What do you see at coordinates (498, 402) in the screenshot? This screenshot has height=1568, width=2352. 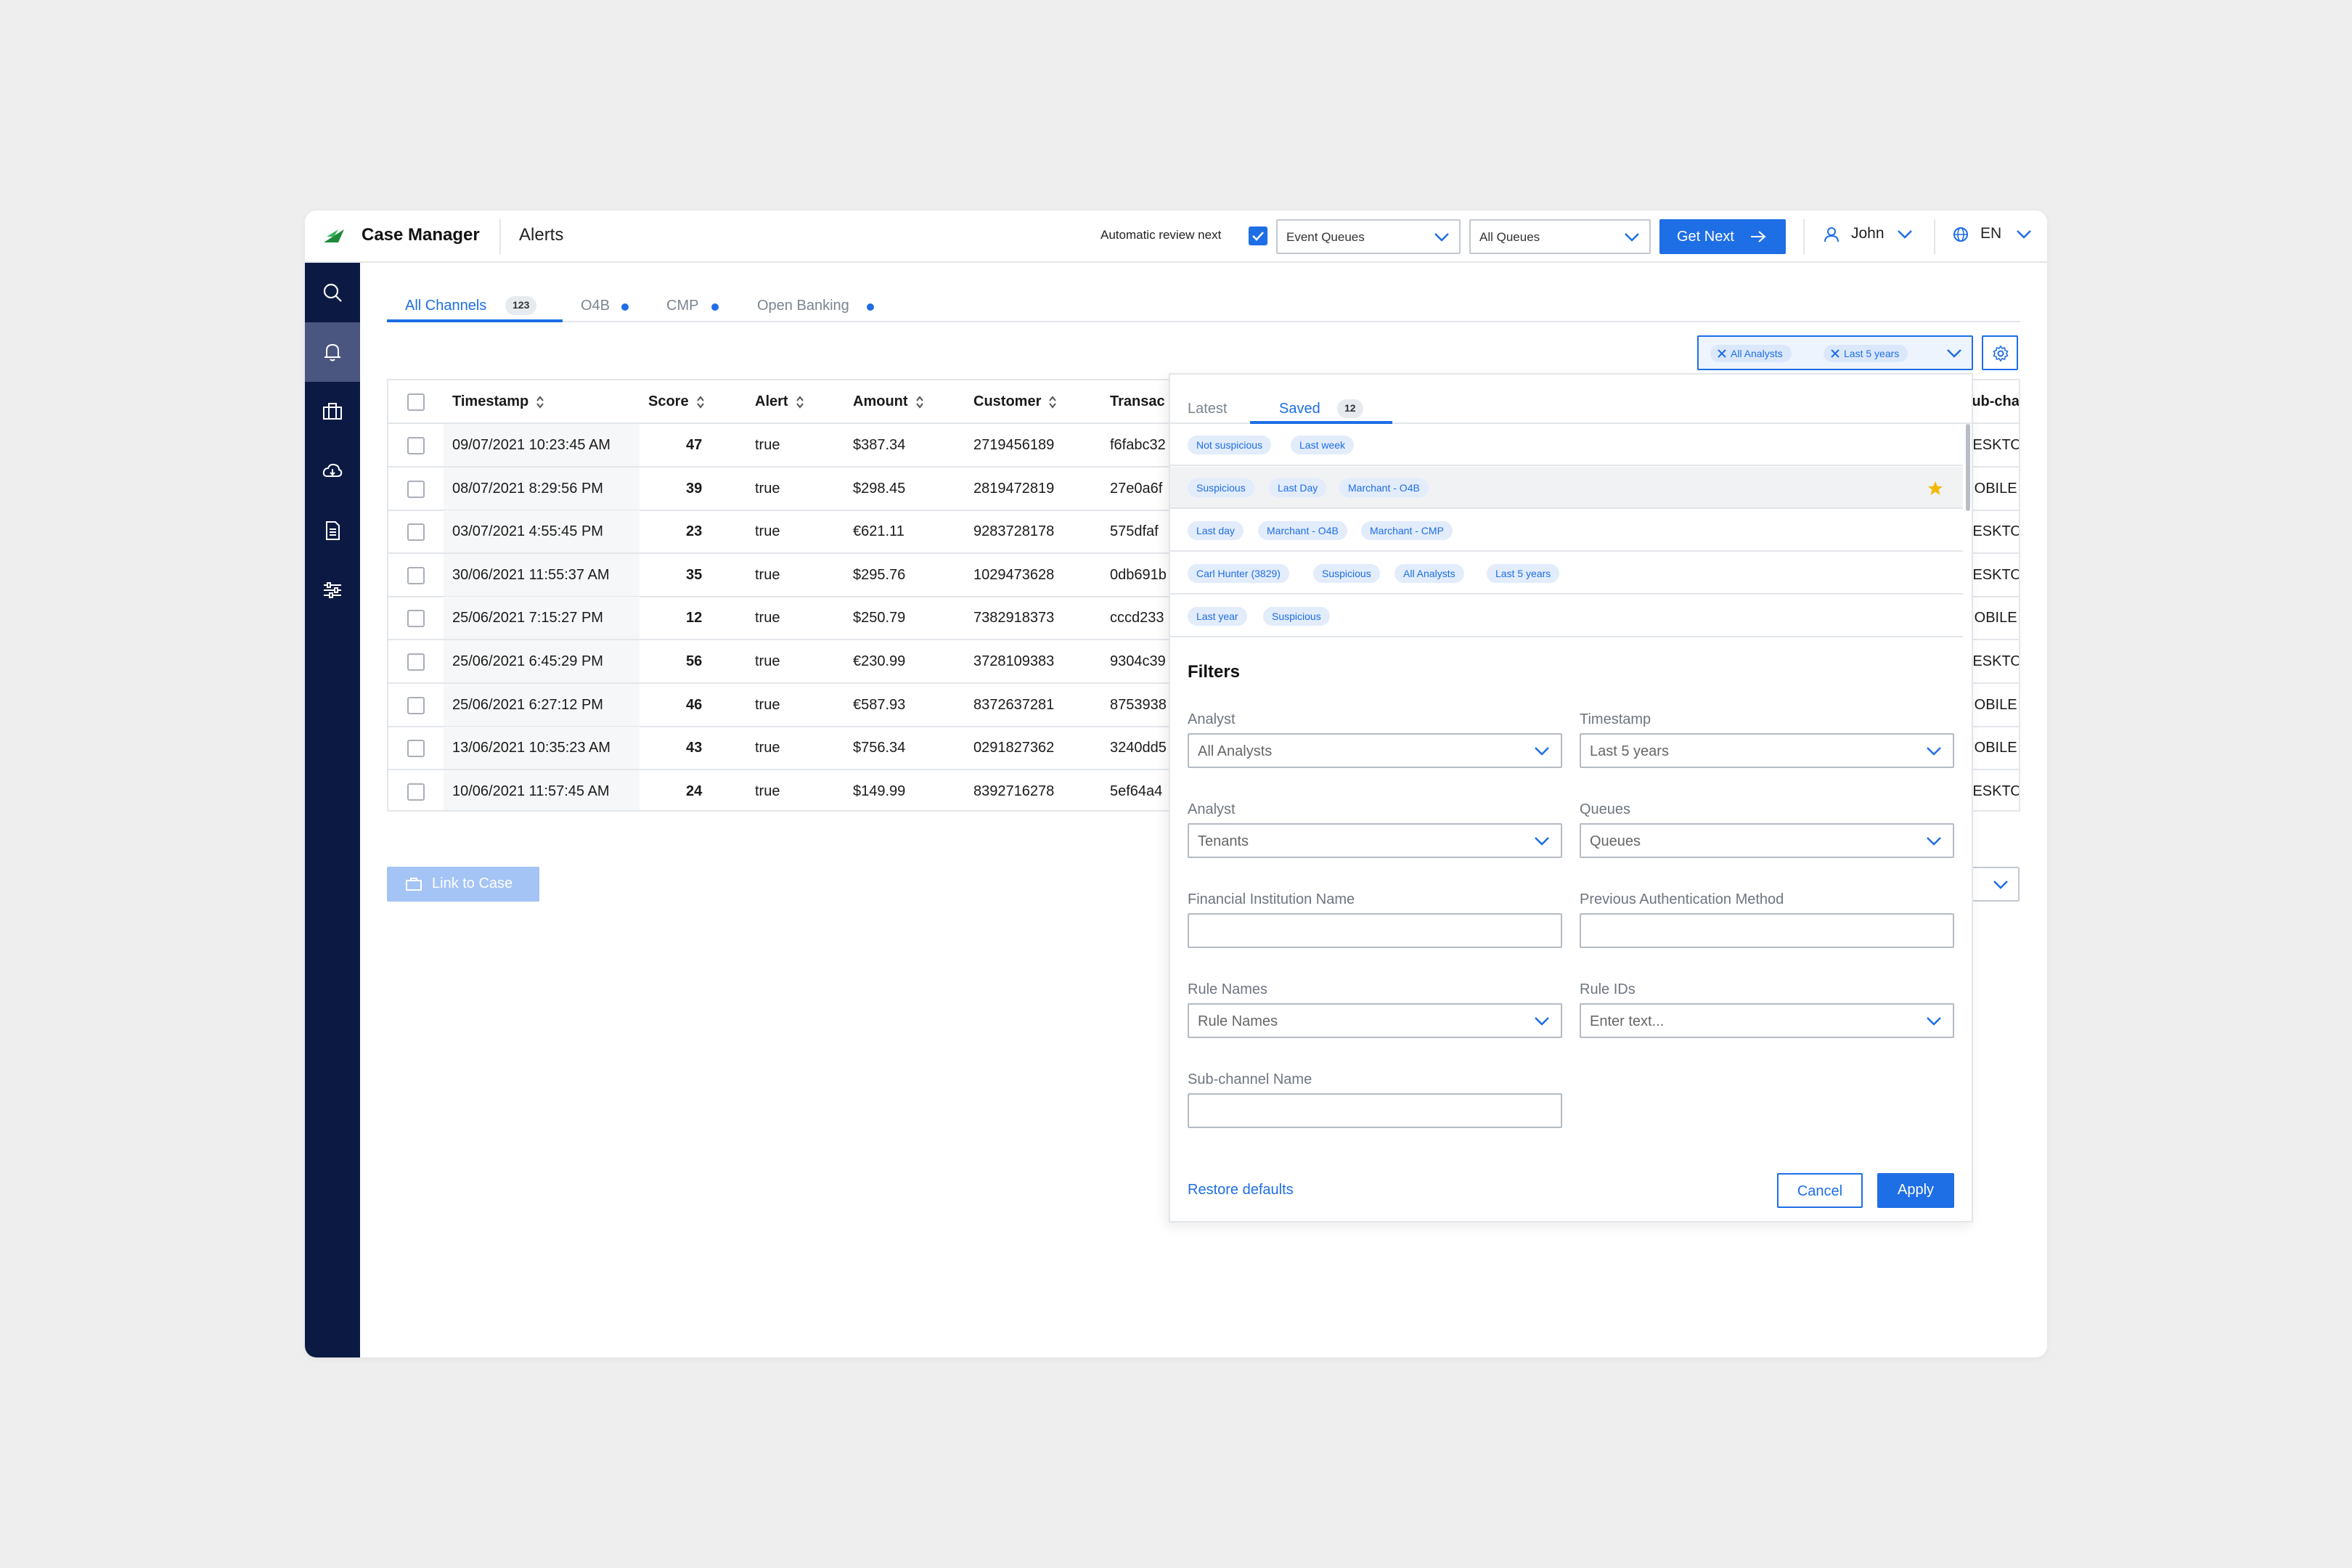 I see `column-header-timestamp: Timestamp` at bounding box center [498, 402].